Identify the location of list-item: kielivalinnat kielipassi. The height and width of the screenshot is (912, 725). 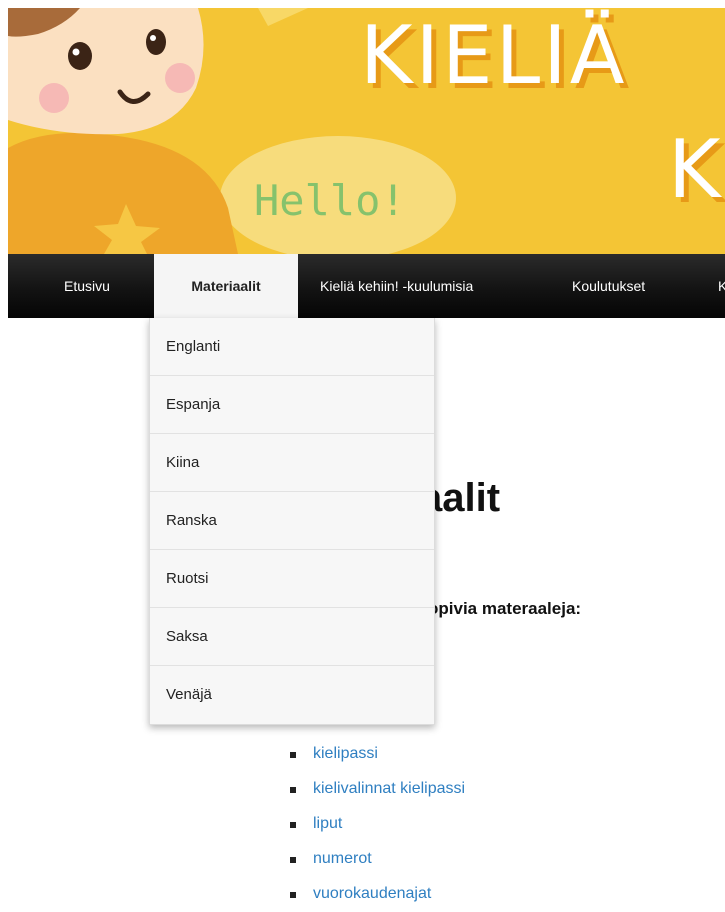
(376, 792).